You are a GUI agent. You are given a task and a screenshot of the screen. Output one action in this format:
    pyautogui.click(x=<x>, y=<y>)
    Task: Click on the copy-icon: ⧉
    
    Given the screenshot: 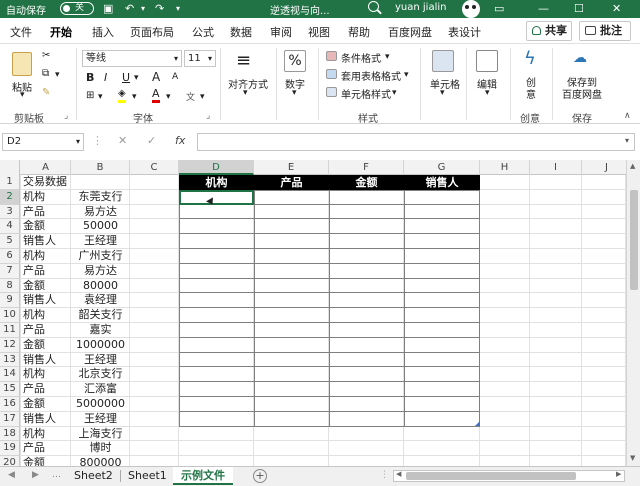 What is the action you would take?
    pyautogui.click(x=45, y=73)
    